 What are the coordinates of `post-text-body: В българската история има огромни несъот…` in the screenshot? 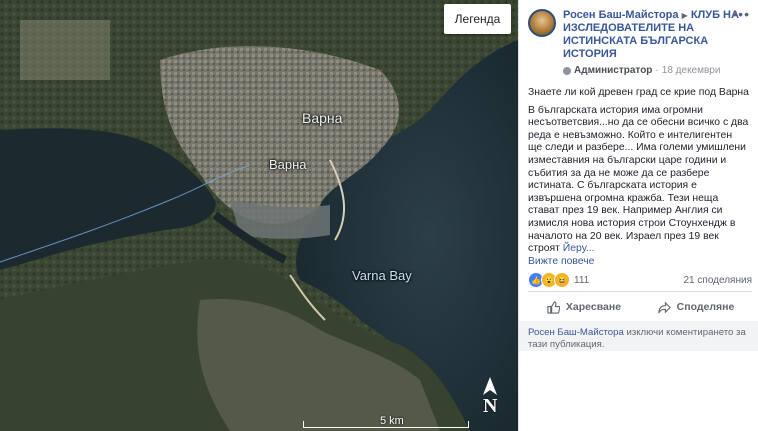 It's located at (638, 179).